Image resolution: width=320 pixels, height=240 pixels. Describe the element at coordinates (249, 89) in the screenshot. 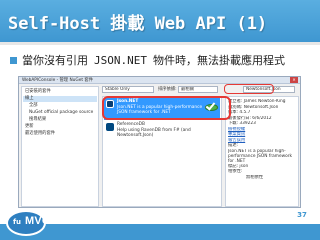

I see `search-highlight-box` at that location.